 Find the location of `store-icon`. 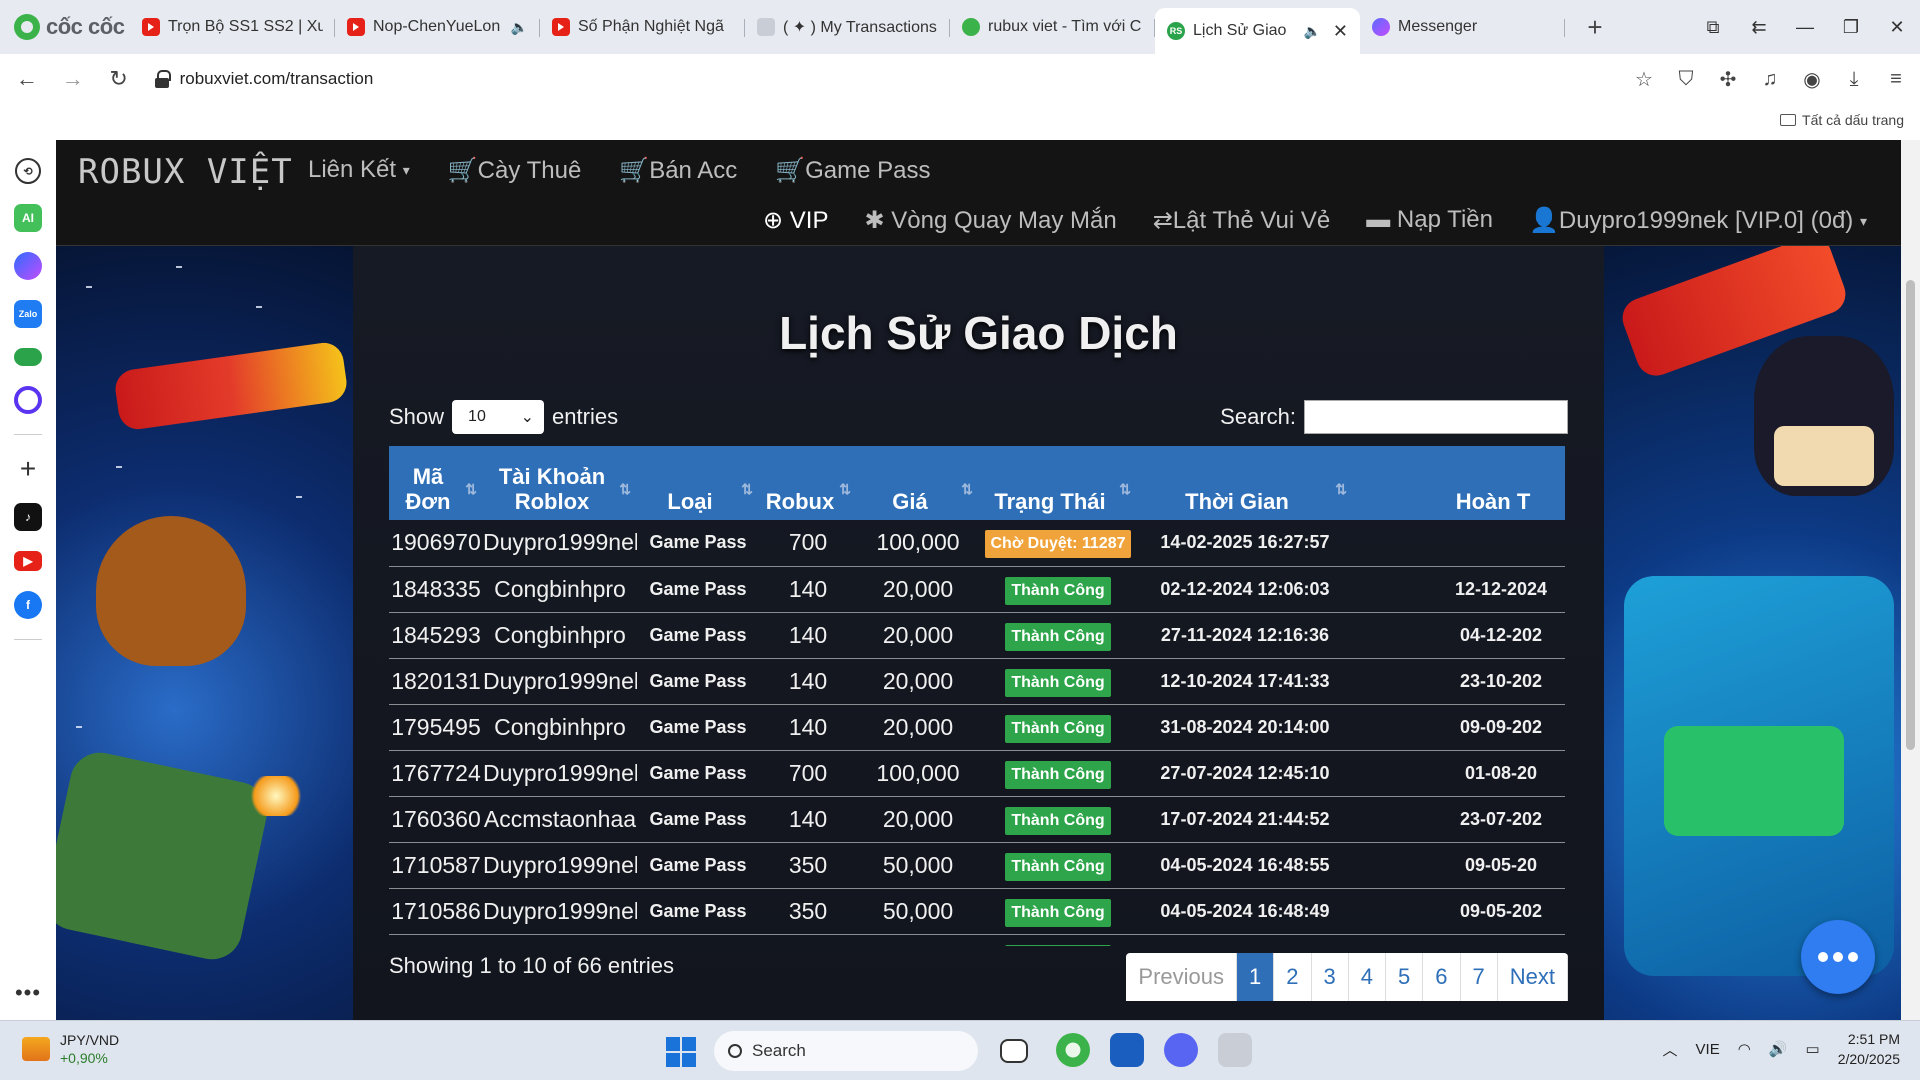

store-icon is located at coordinates (1127, 1050).